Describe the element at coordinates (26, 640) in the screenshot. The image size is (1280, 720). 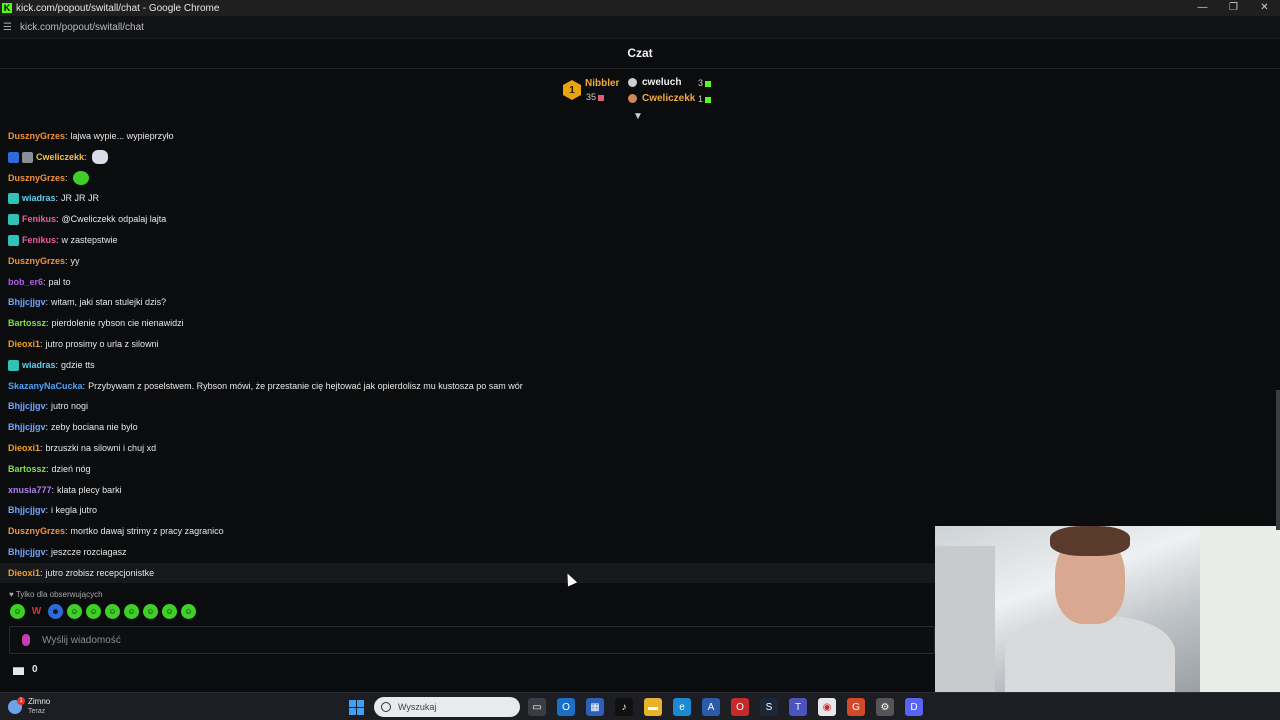
I see `microphone-icon` at that location.